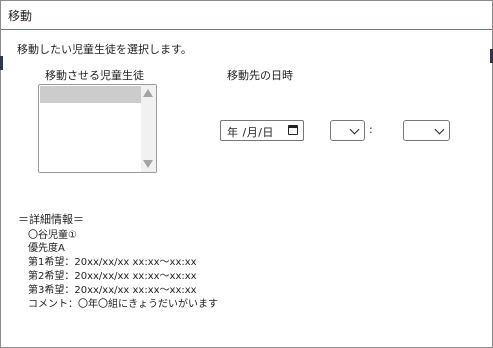 The width and height of the screenshot is (493, 348). What do you see at coordinates (104, 49) in the screenshot?
I see `instruction-text: 移動したい児童生徒を選択します。` at bounding box center [104, 49].